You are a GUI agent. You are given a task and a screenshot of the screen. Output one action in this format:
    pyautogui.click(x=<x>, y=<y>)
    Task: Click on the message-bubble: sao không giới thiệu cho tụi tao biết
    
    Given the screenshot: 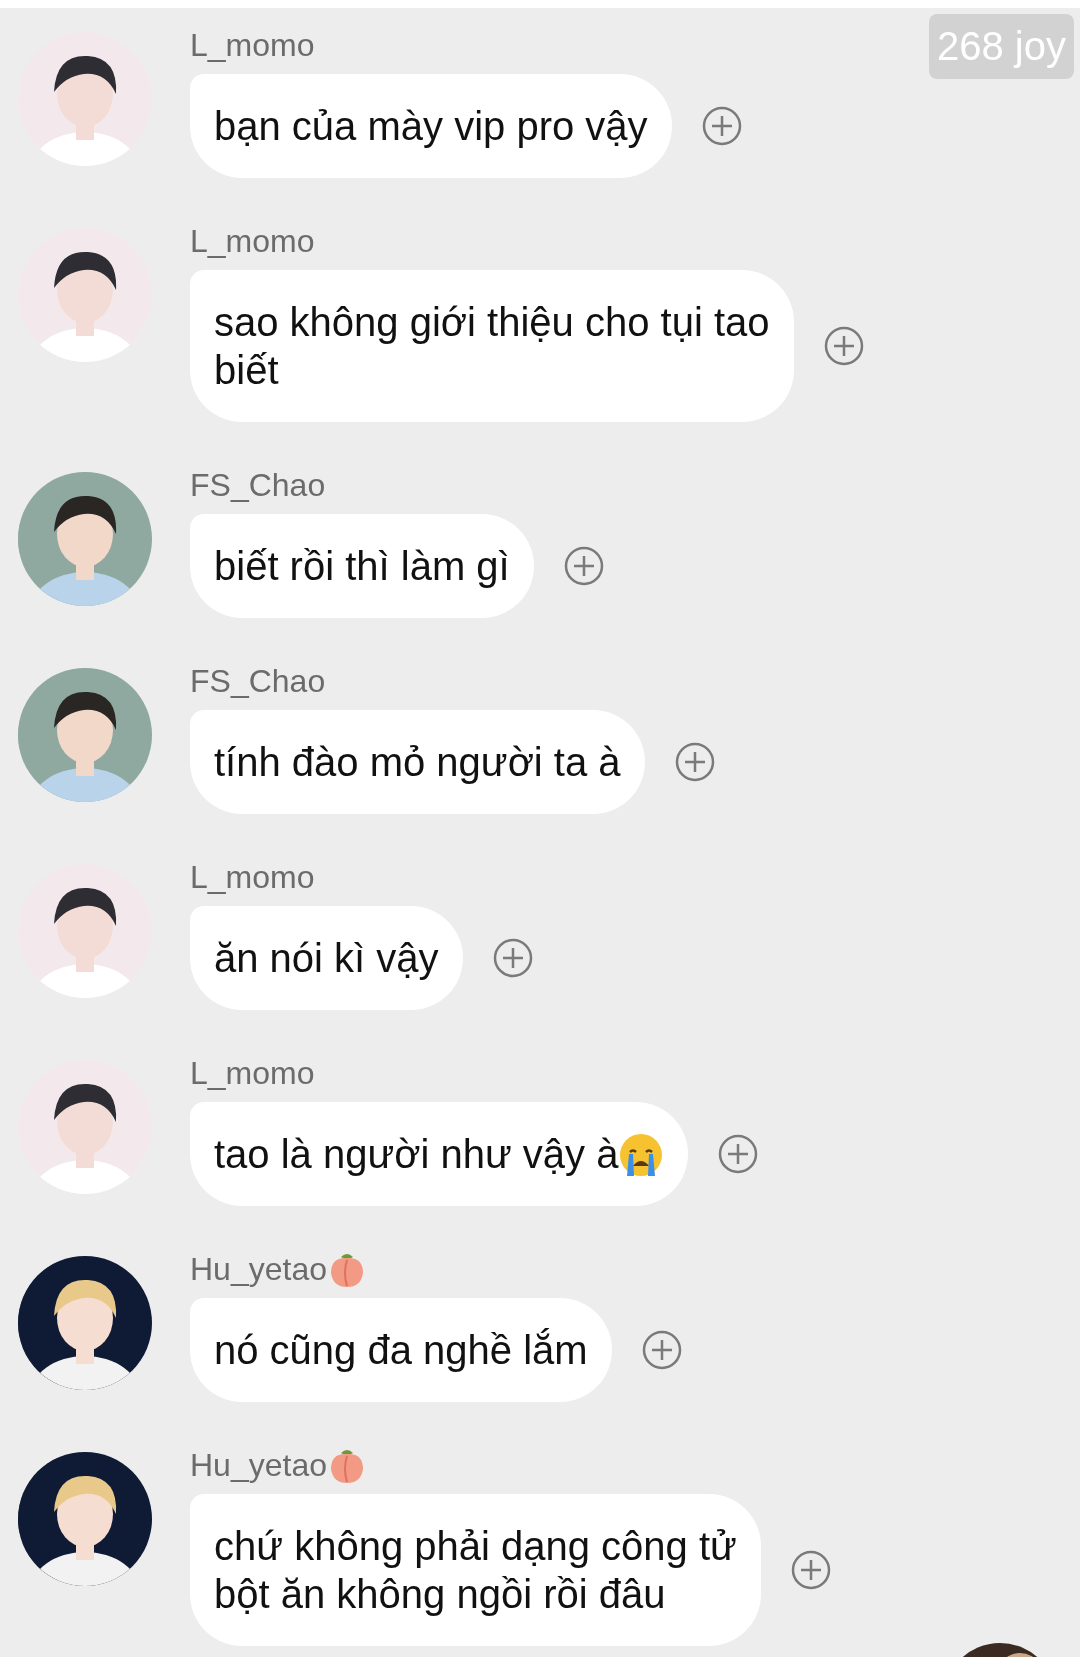 What is the action you would take?
    pyautogui.click(x=492, y=346)
    